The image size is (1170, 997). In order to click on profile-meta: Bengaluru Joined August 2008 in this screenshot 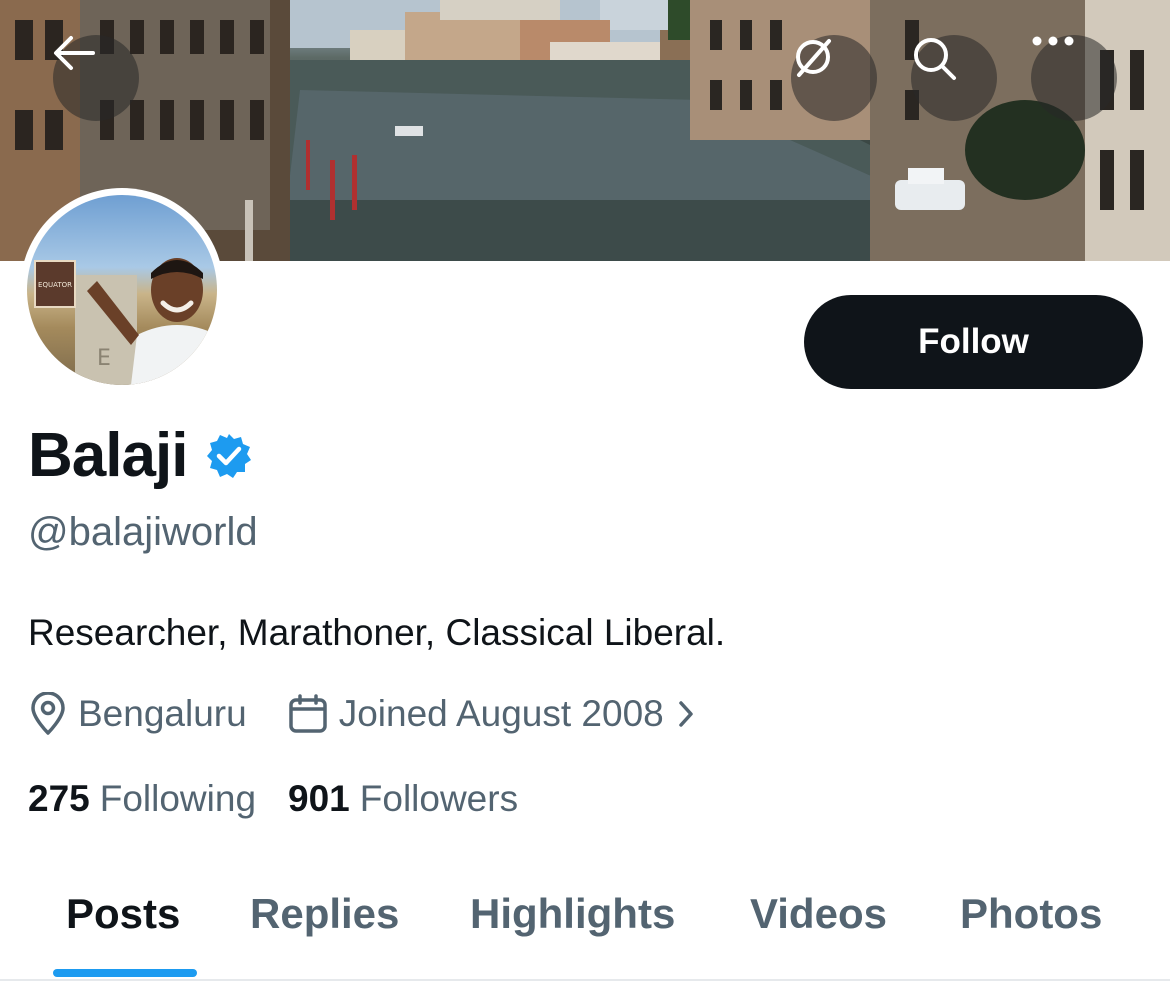, I will do `click(361, 714)`.